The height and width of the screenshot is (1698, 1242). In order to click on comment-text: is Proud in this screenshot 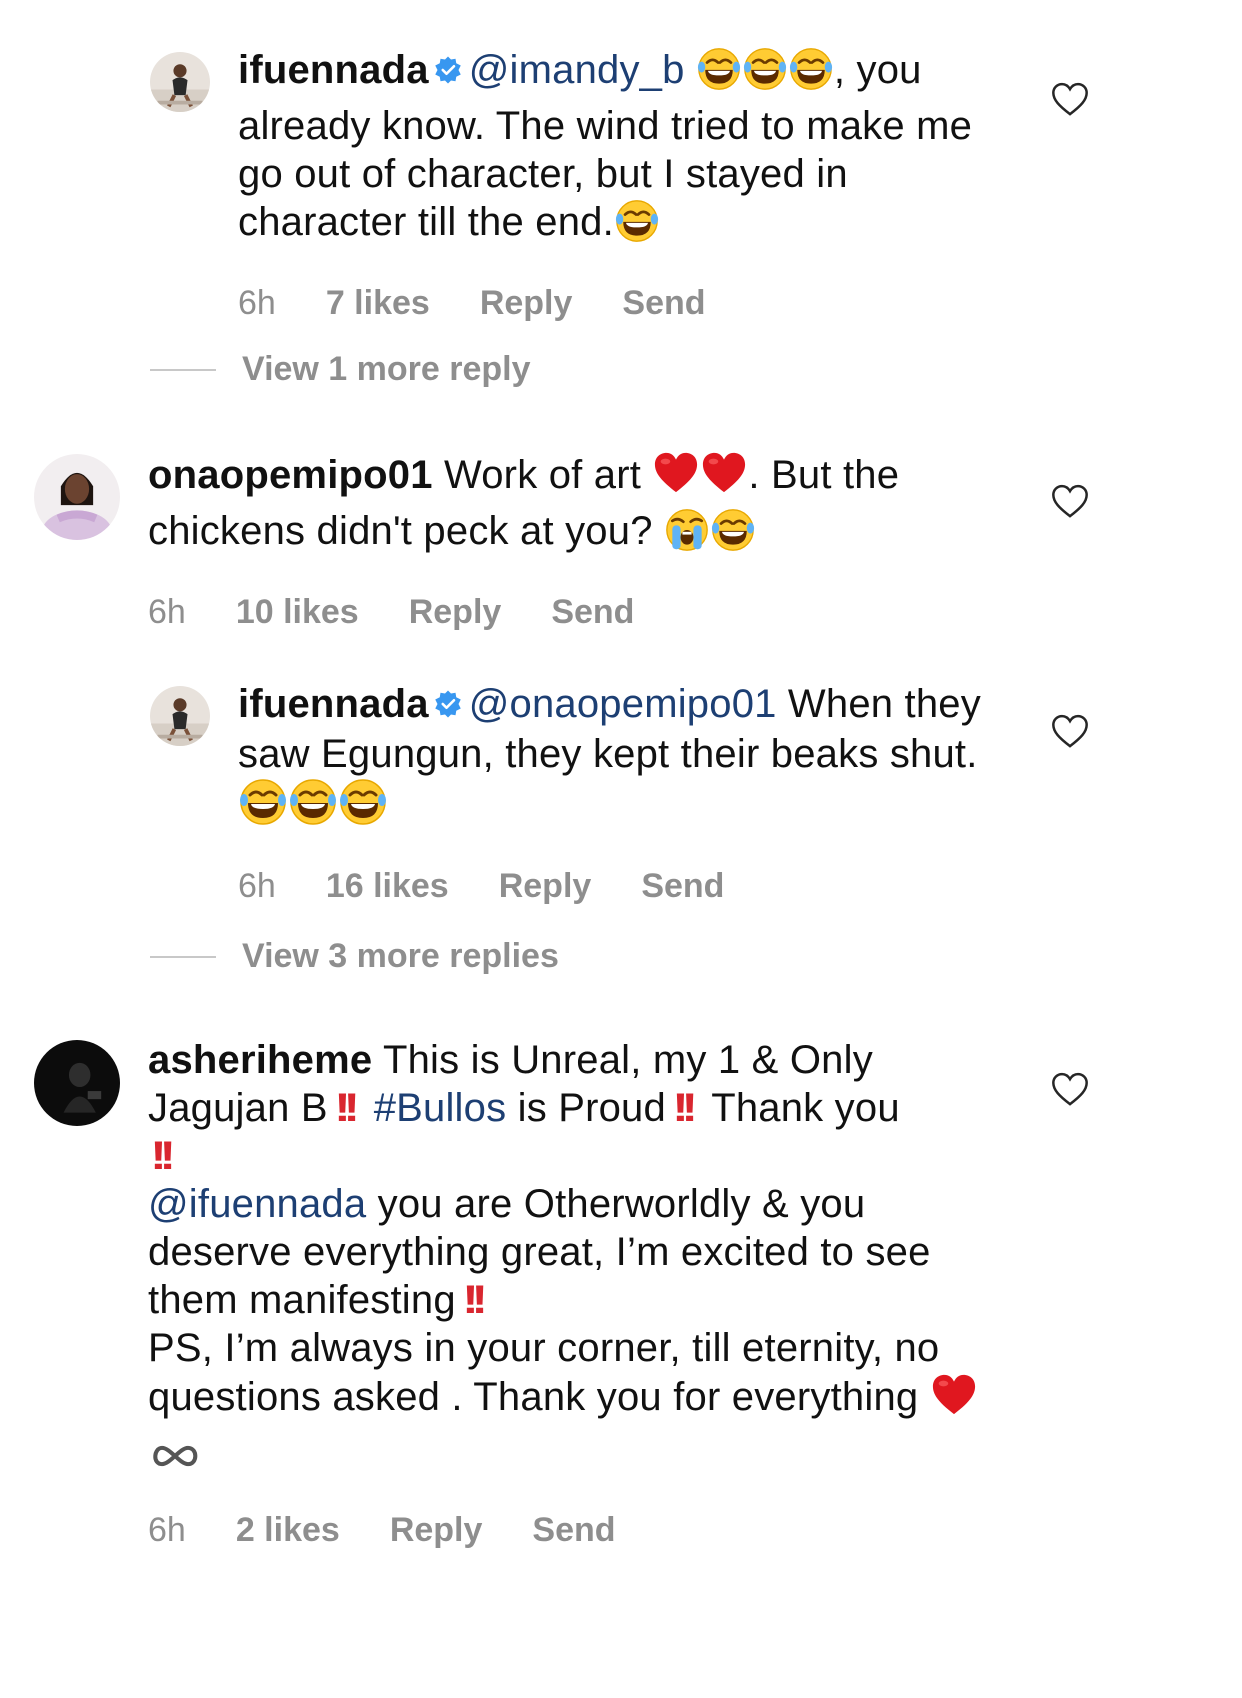, I will do `click(591, 1108)`.